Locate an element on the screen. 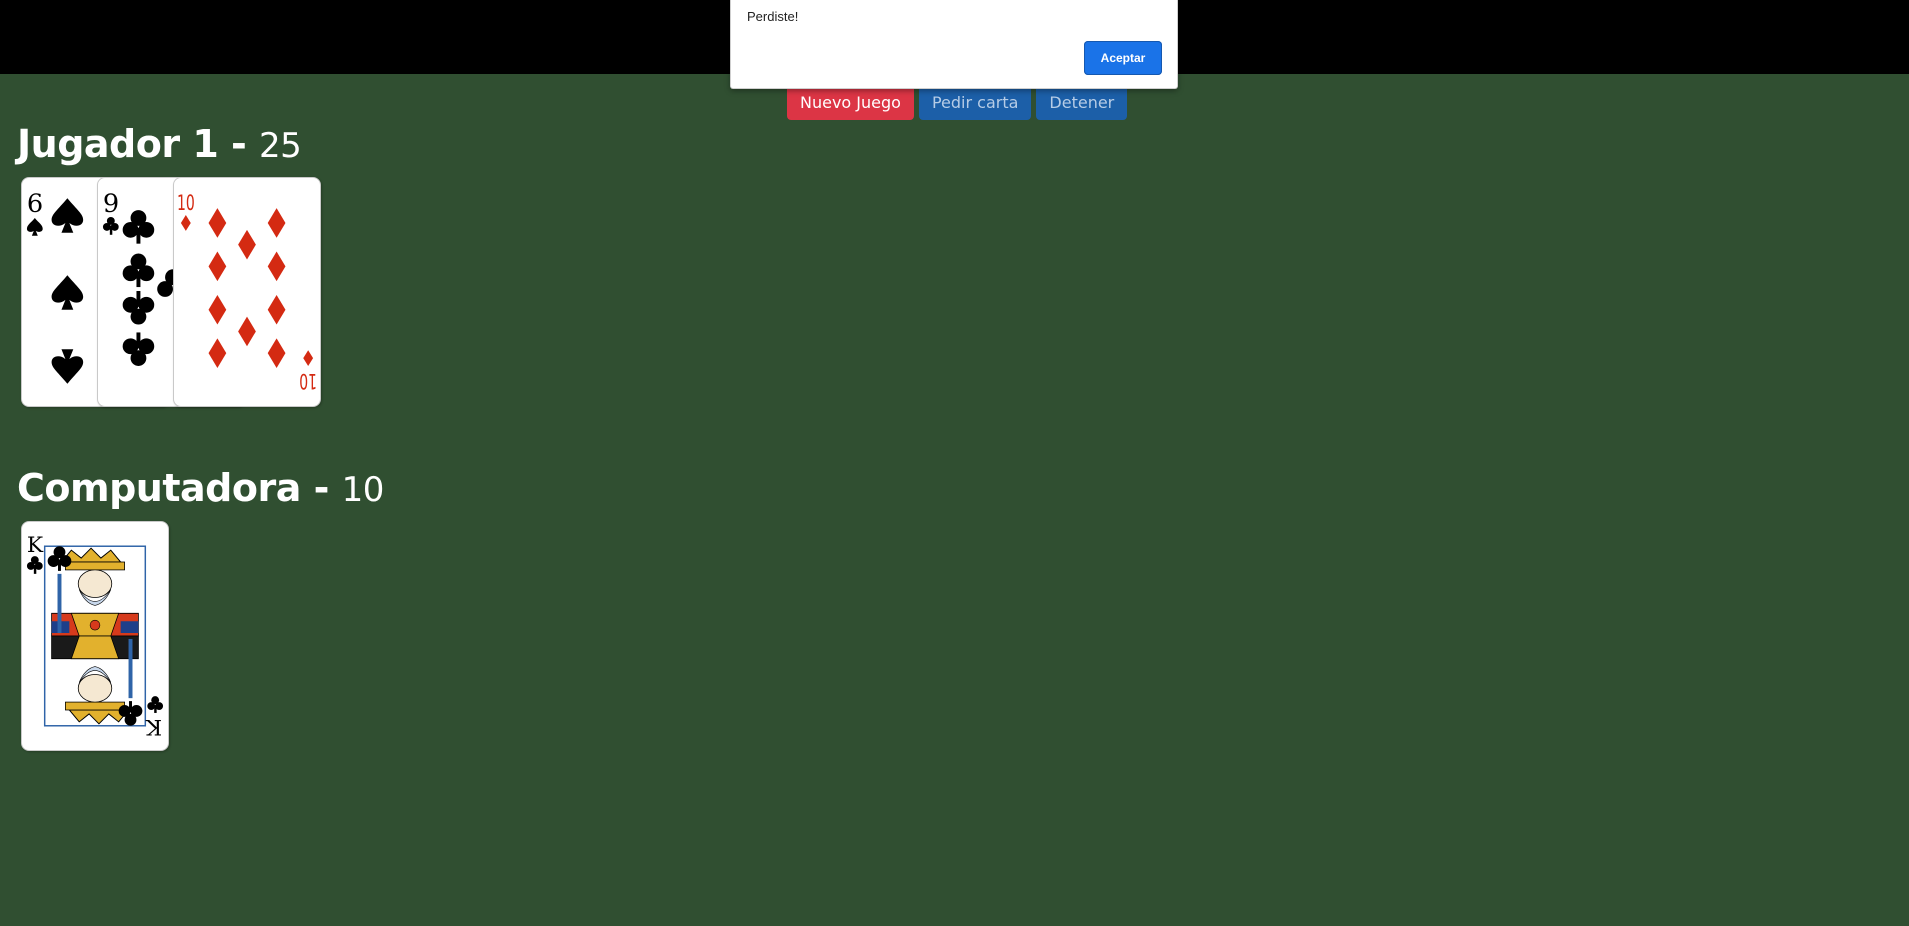 This screenshot has height=926, width=1909. game-controls: Nuevo Juego Pedir carta Detener is located at coordinates (957, 102).